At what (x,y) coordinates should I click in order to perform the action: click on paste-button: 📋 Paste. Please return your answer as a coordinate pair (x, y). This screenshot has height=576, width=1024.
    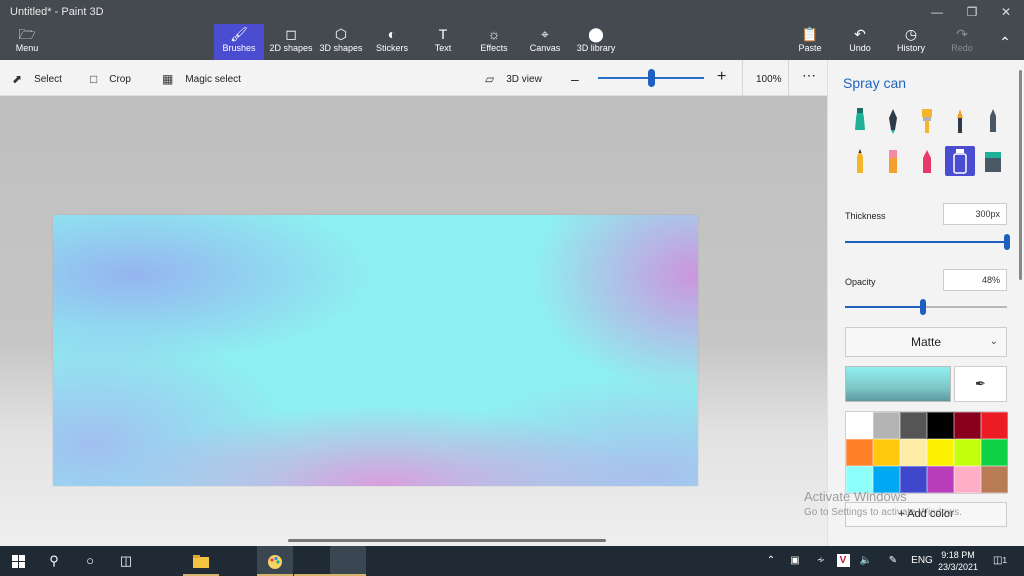
    Looking at the image, I should click on (810, 42).